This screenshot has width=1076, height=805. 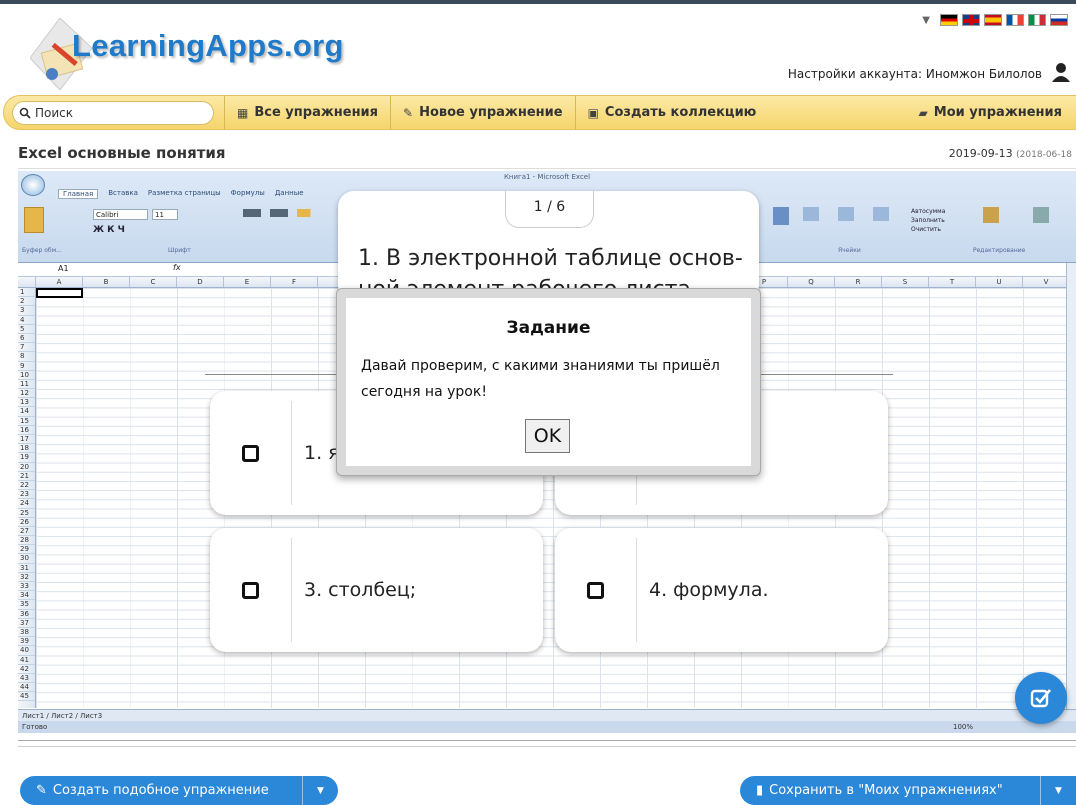 I want to click on check-answers-button, so click(x=1041, y=698).